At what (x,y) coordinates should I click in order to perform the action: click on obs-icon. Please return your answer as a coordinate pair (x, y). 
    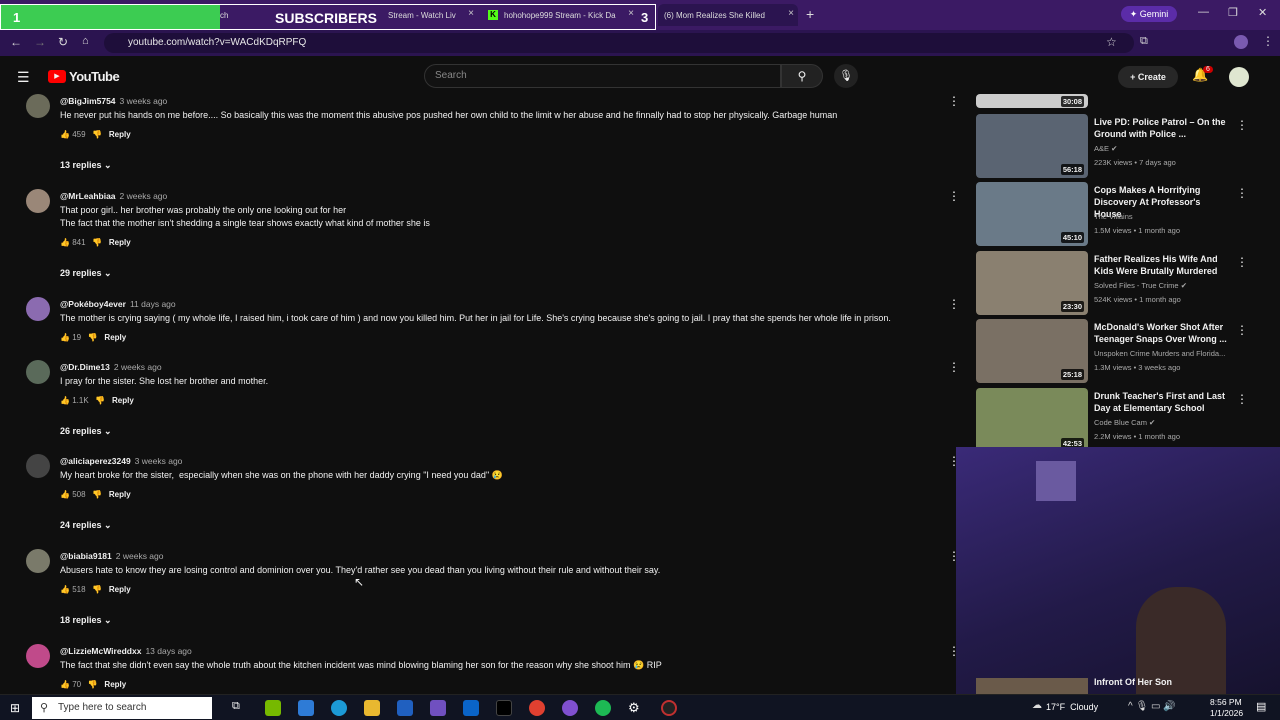
    Looking at the image, I should click on (669, 708).